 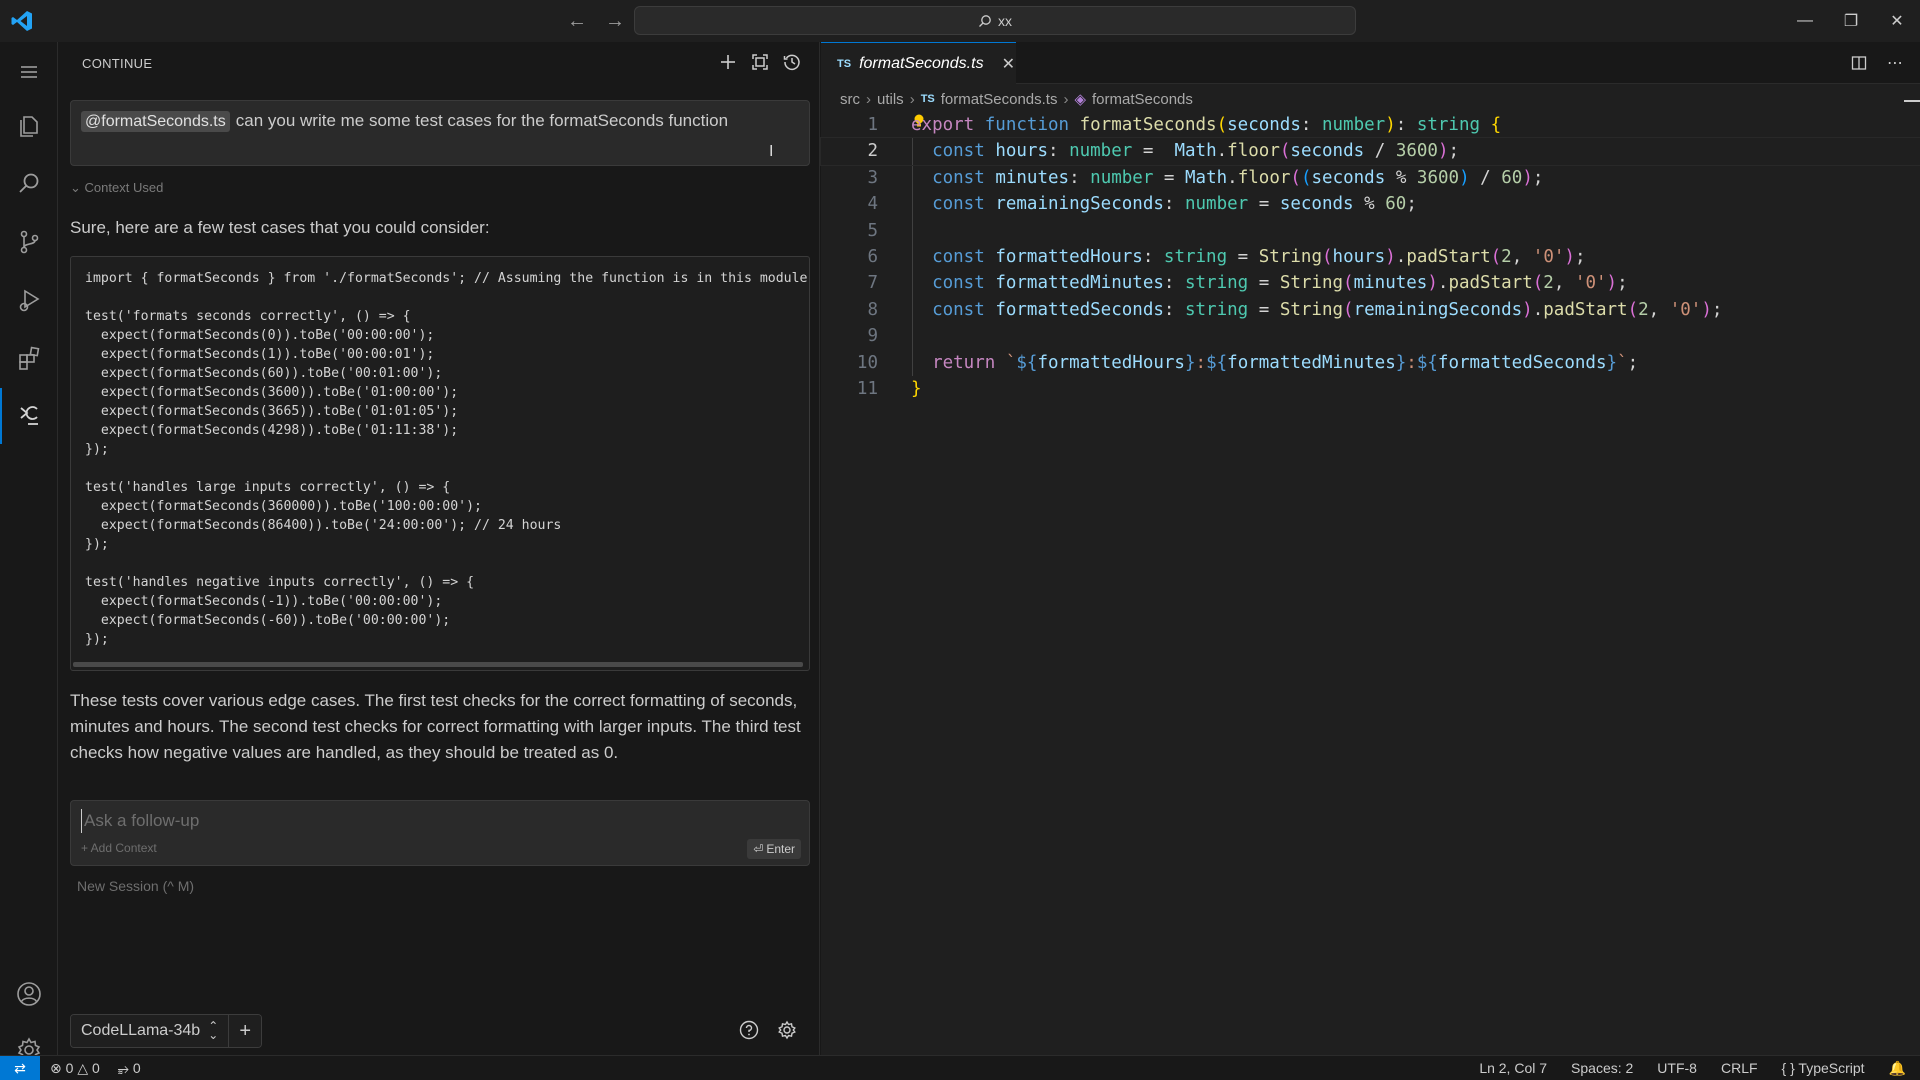 I want to click on indentation-setting: Spaces: 2, so click(x=1602, y=1068).